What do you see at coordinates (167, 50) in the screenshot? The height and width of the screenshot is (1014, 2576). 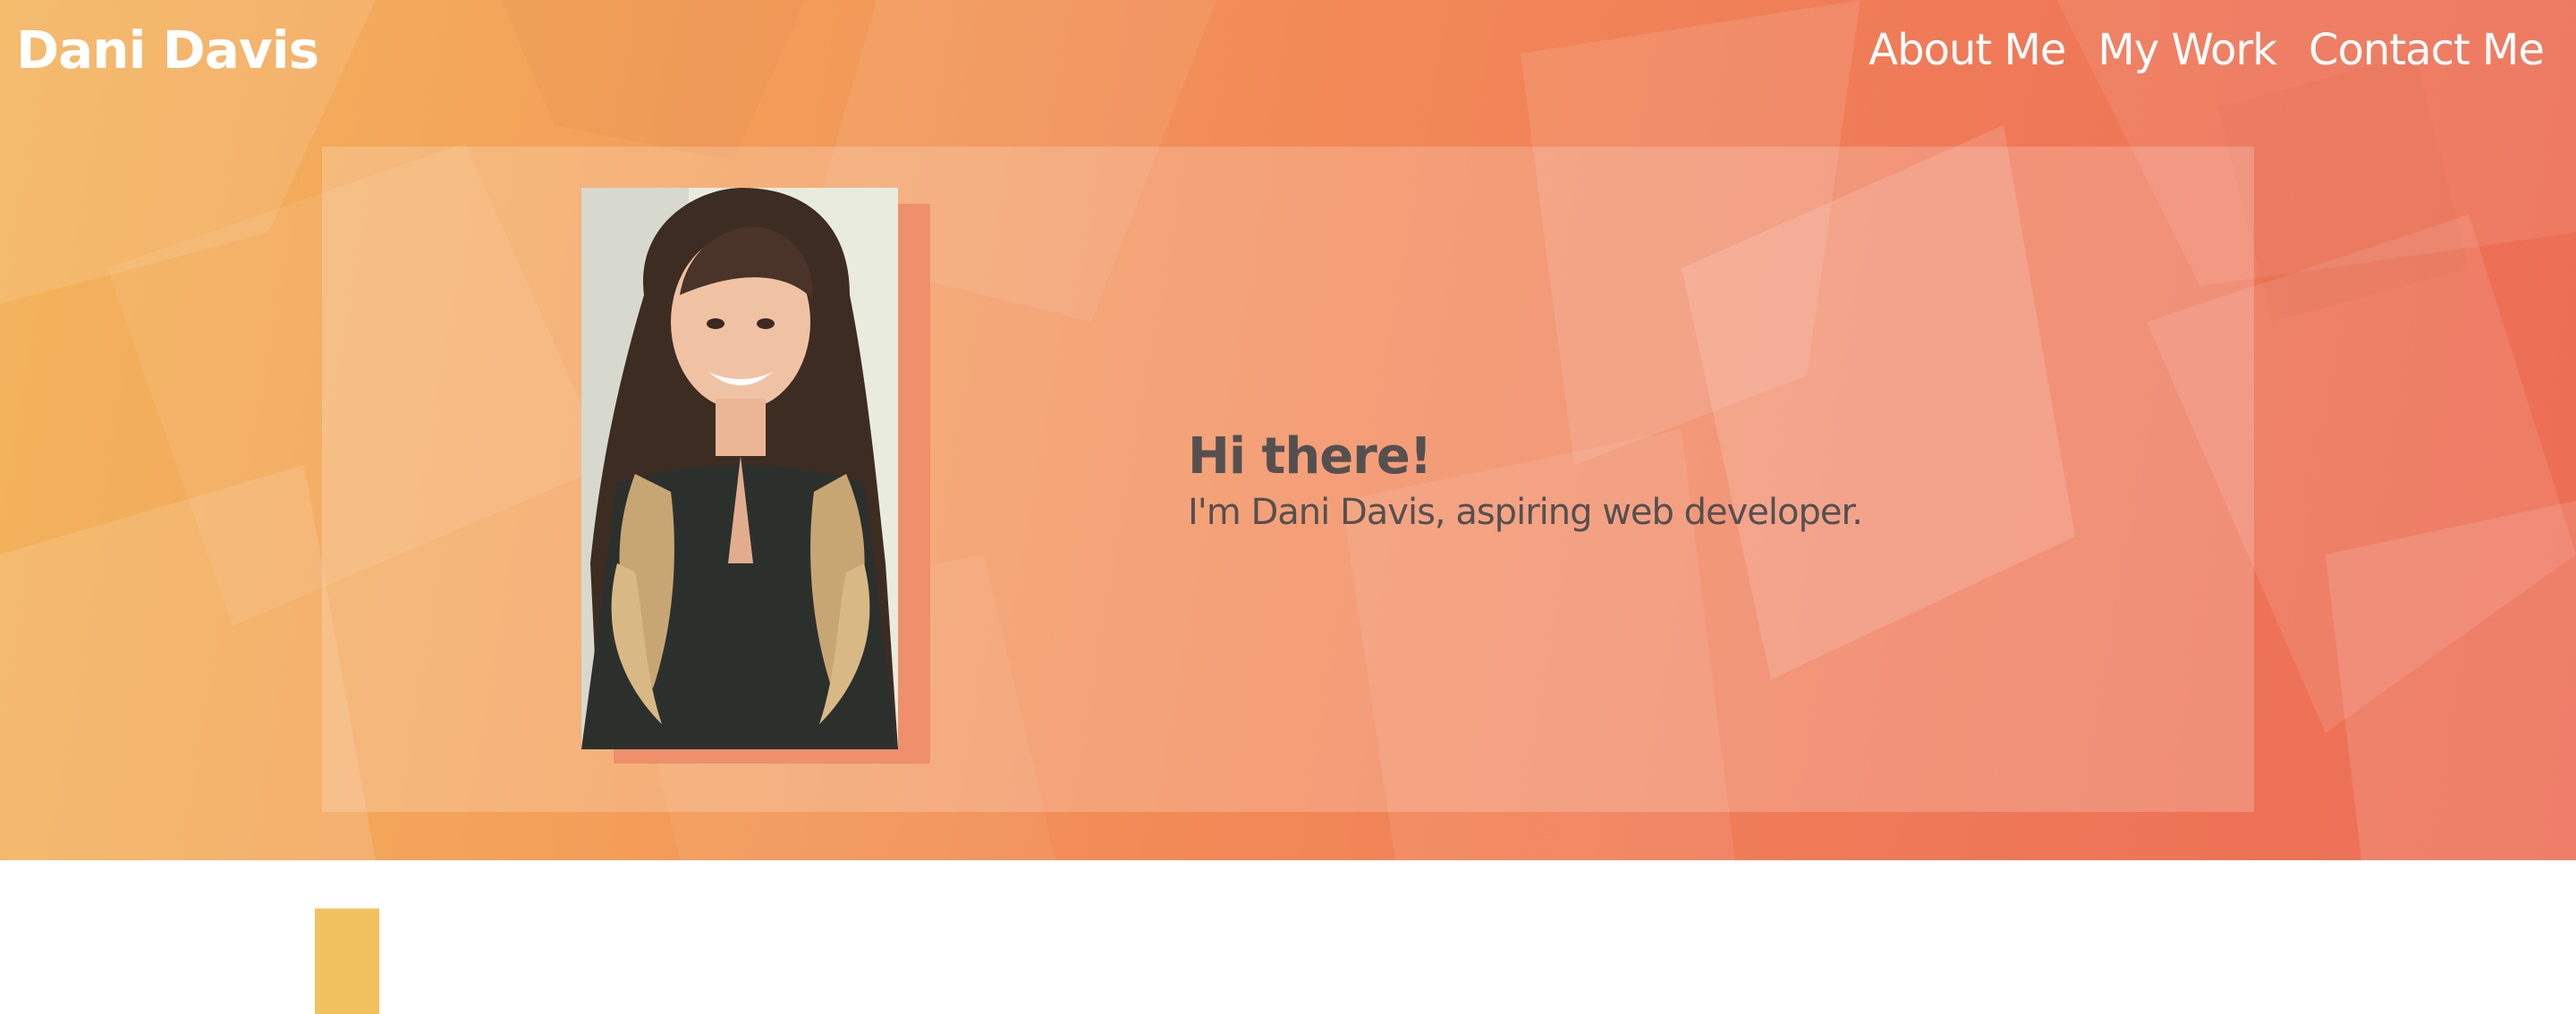 I see `site-title: Dani Davis` at bounding box center [167, 50].